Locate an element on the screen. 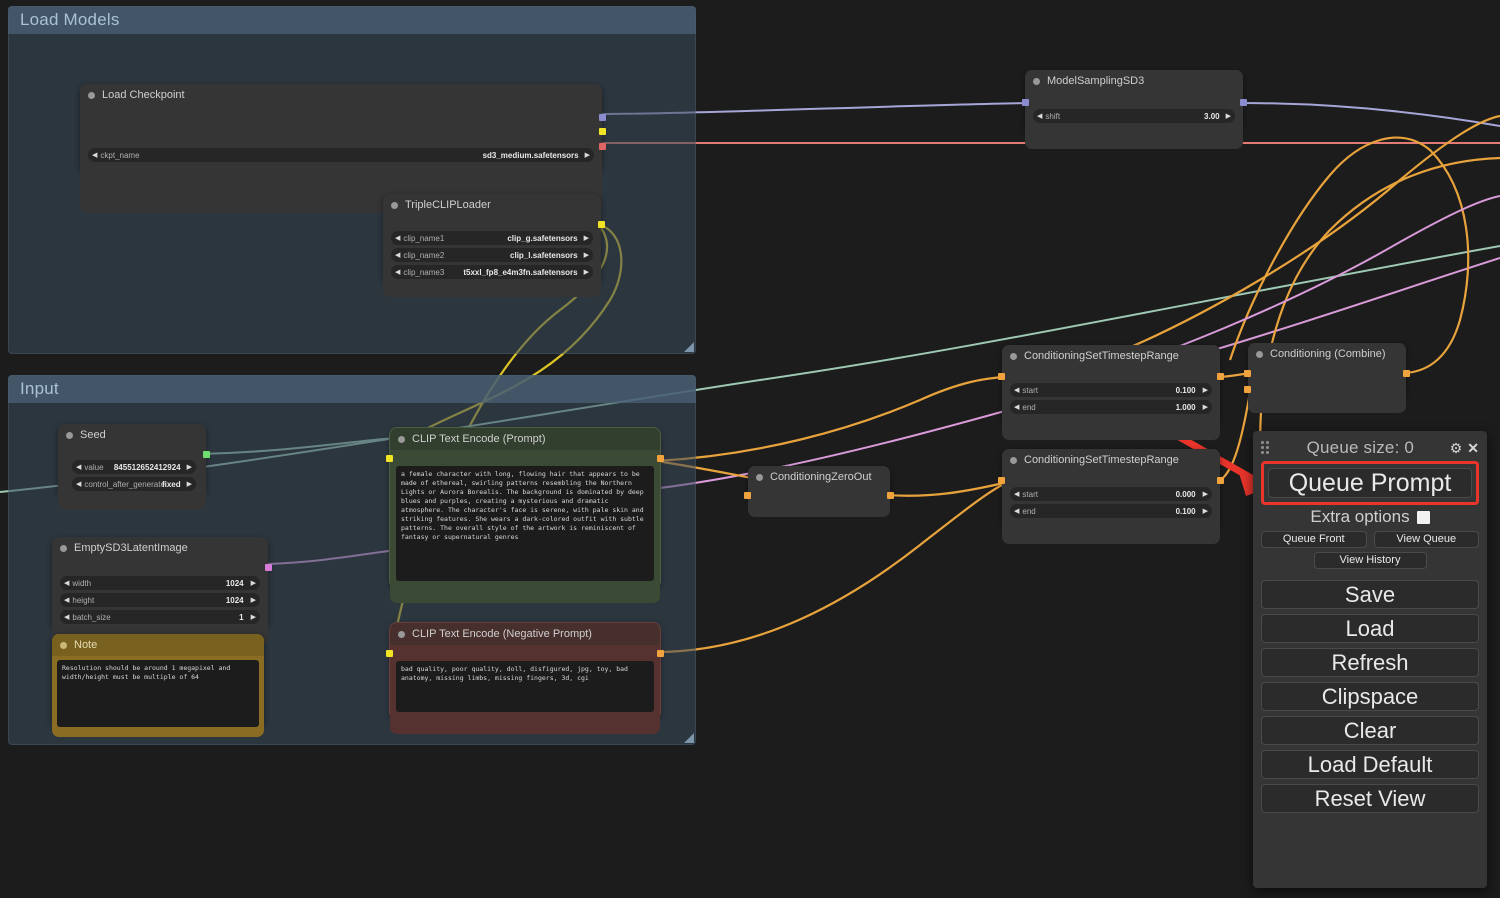 The width and height of the screenshot is (1500, 898). gear-icon: ⚙ is located at coordinates (1456, 448).